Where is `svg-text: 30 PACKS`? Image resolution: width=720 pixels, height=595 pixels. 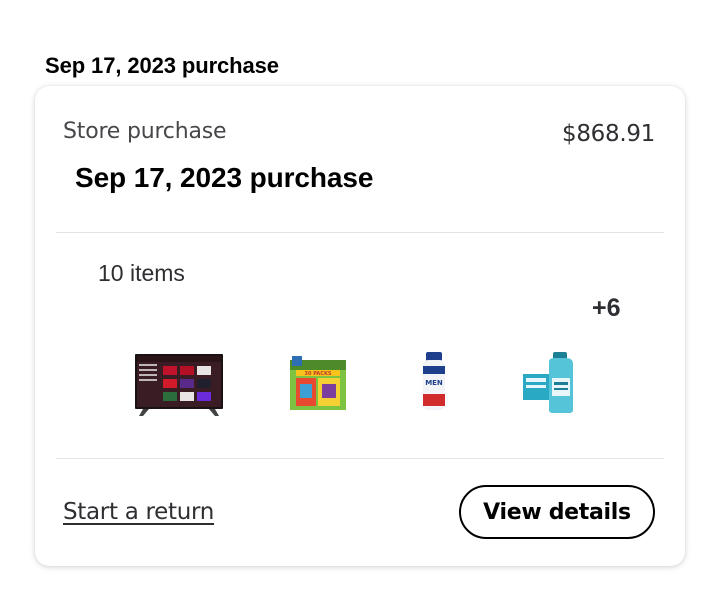
svg-text: 30 PACKS is located at coordinates (318, 374).